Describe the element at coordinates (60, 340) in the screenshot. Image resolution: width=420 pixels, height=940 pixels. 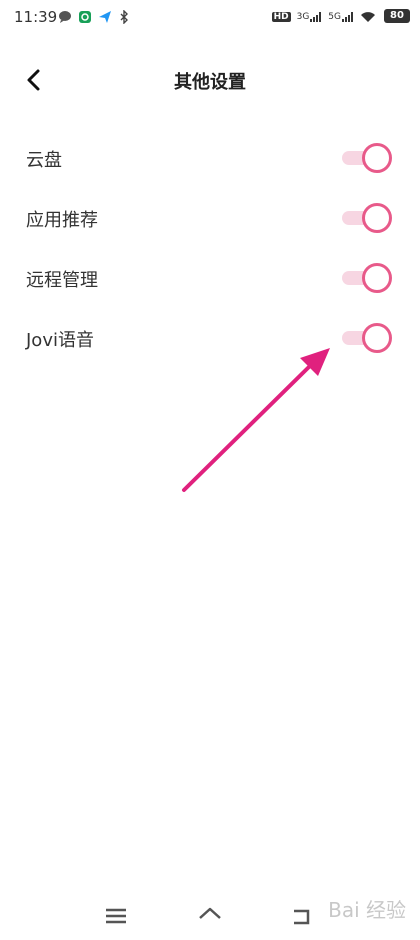
I see `setting-label: Jovi语音` at that location.